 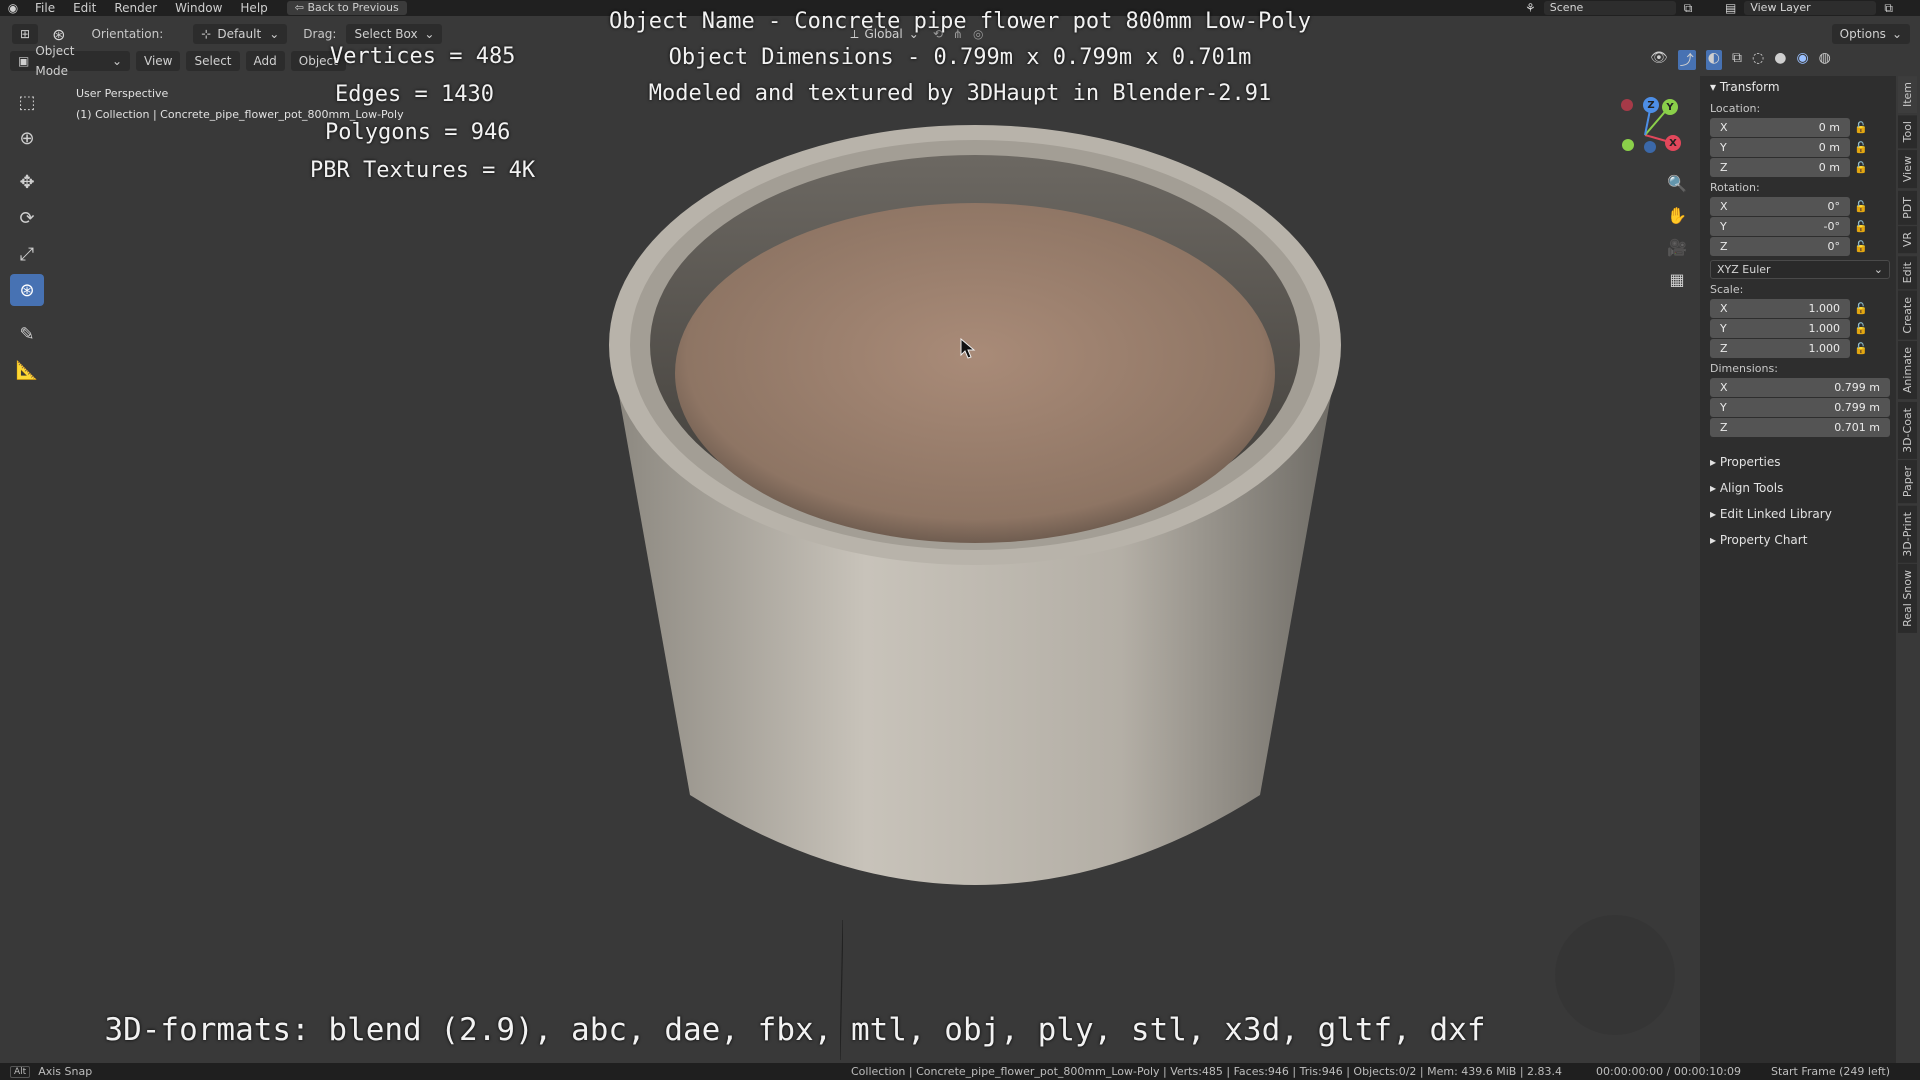 I want to click on menu-help: Help, so click(x=253, y=8).